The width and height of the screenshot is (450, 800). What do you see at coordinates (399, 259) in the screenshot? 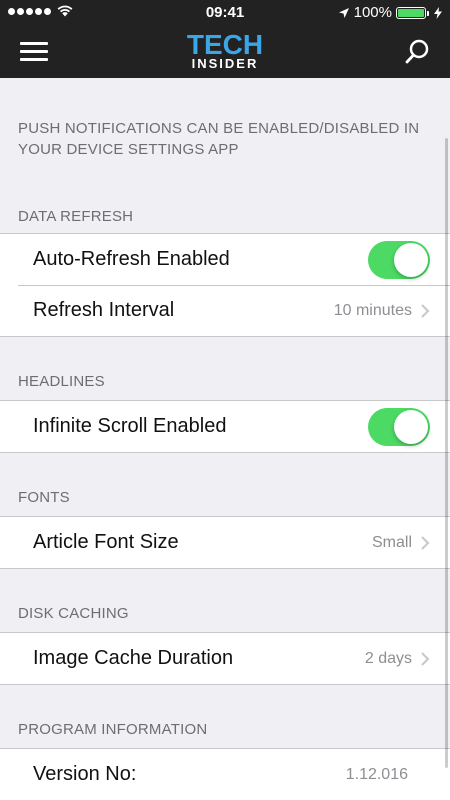
I see `auto-refresh-toggle` at bounding box center [399, 259].